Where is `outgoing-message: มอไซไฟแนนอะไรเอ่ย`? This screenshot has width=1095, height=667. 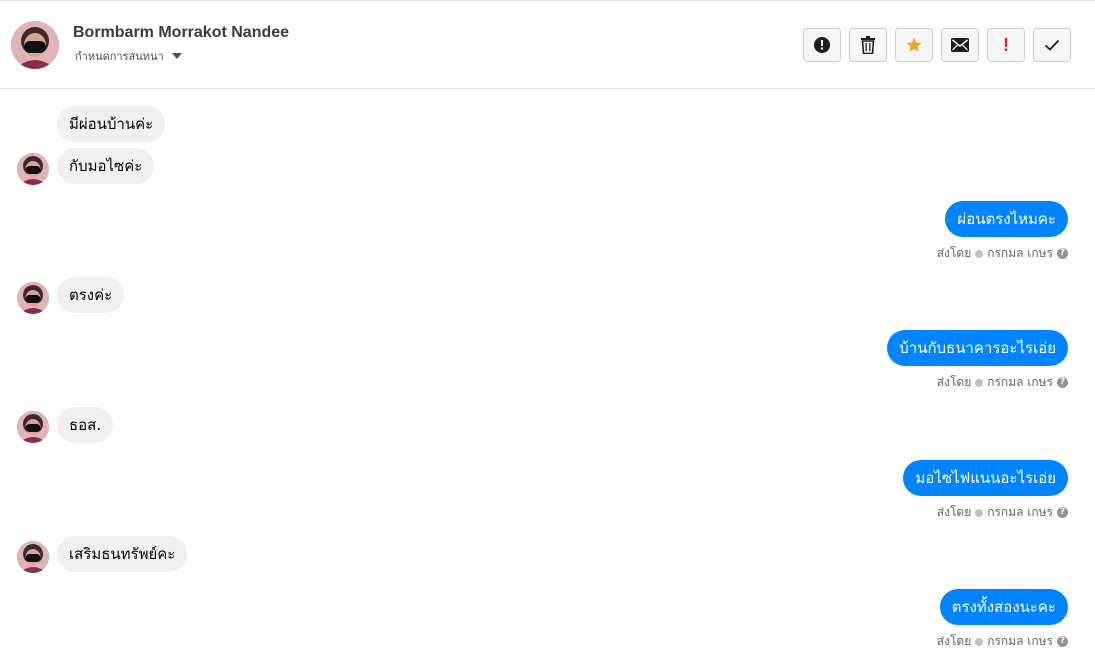
outgoing-message: มอไซไฟแนนอะไรเอ่ย is located at coordinates (985, 478).